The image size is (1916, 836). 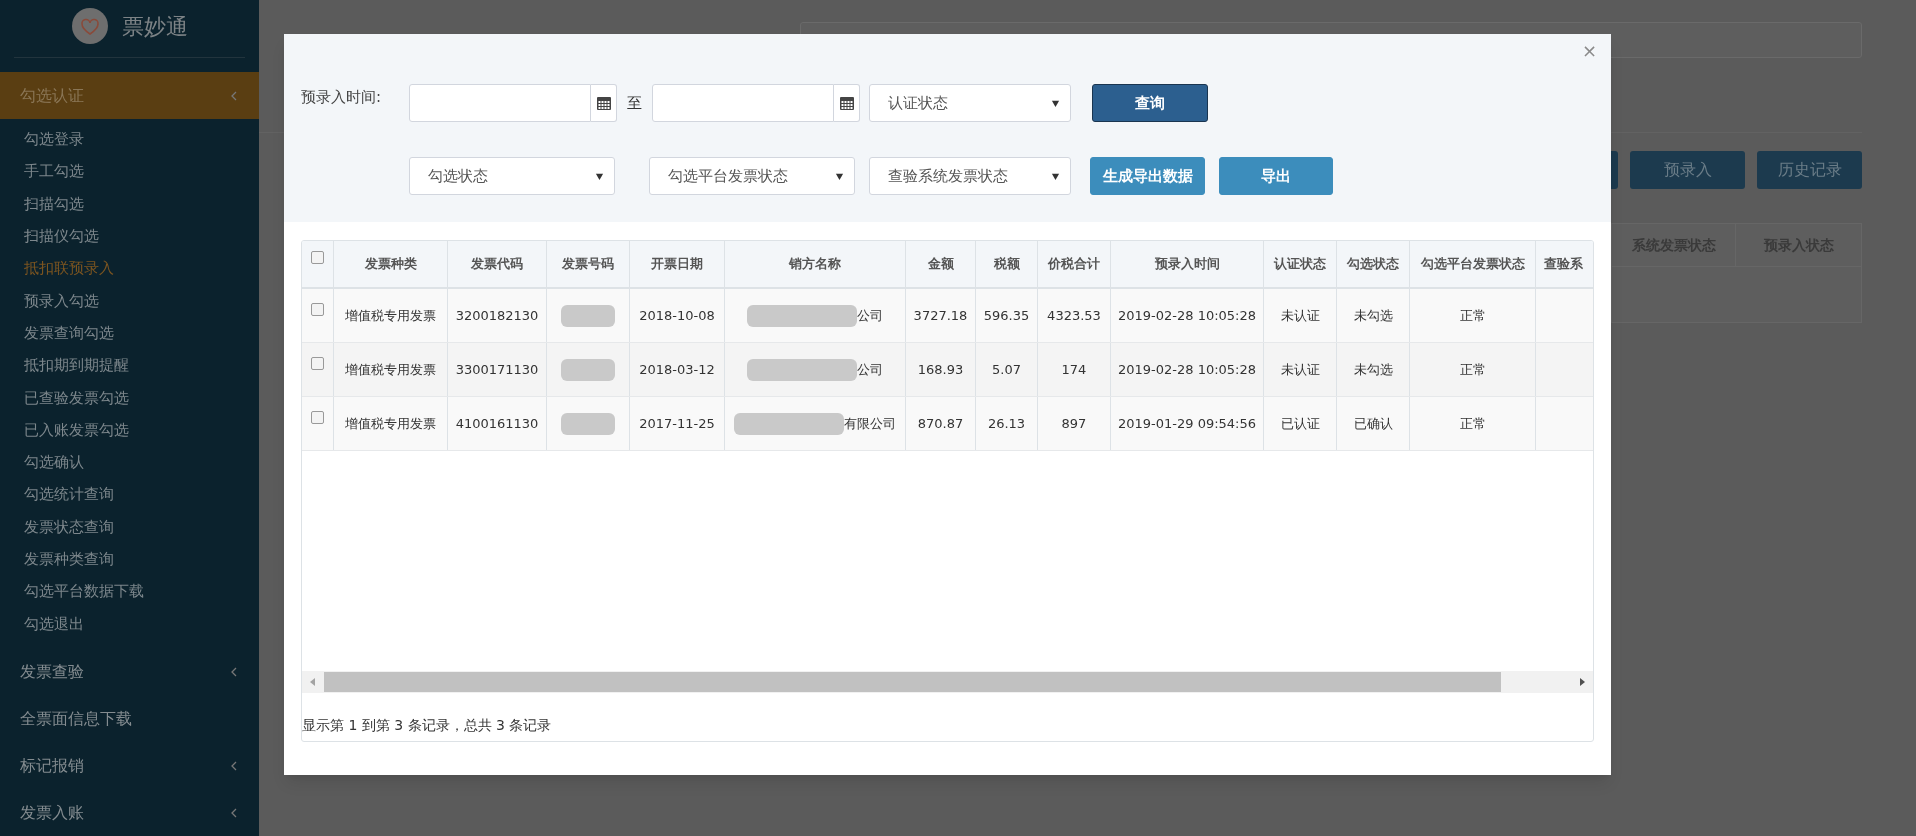 What do you see at coordinates (1006, 423) in the screenshot?
I see `cell-text: 26.13` at bounding box center [1006, 423].